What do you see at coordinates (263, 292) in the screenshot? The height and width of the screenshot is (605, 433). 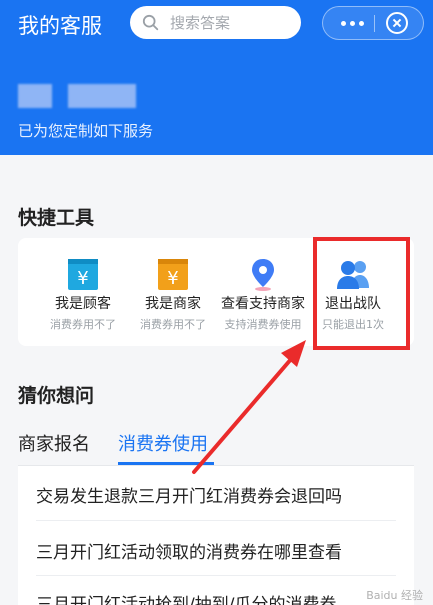 I see `tool-supported-merchants: 查看支持商家 支持消费券使用` at bounding box center [263, 292].